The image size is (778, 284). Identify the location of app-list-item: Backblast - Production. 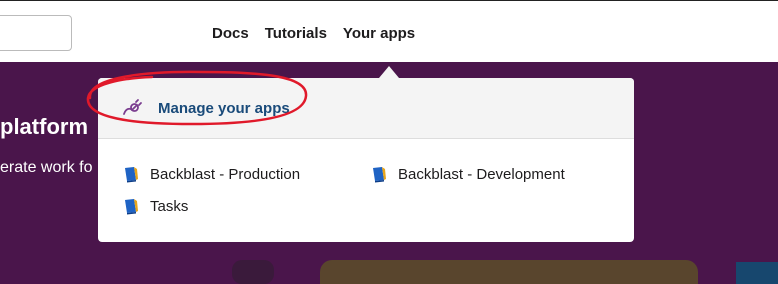
(211, 174).